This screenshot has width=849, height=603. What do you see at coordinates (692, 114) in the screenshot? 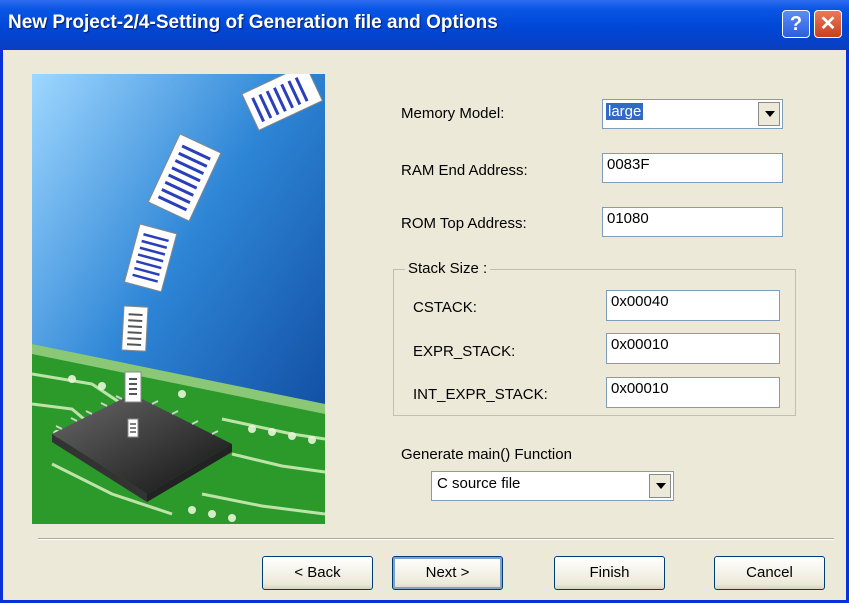
I see `memory-model-select: large` at bounding box center [692, 114].